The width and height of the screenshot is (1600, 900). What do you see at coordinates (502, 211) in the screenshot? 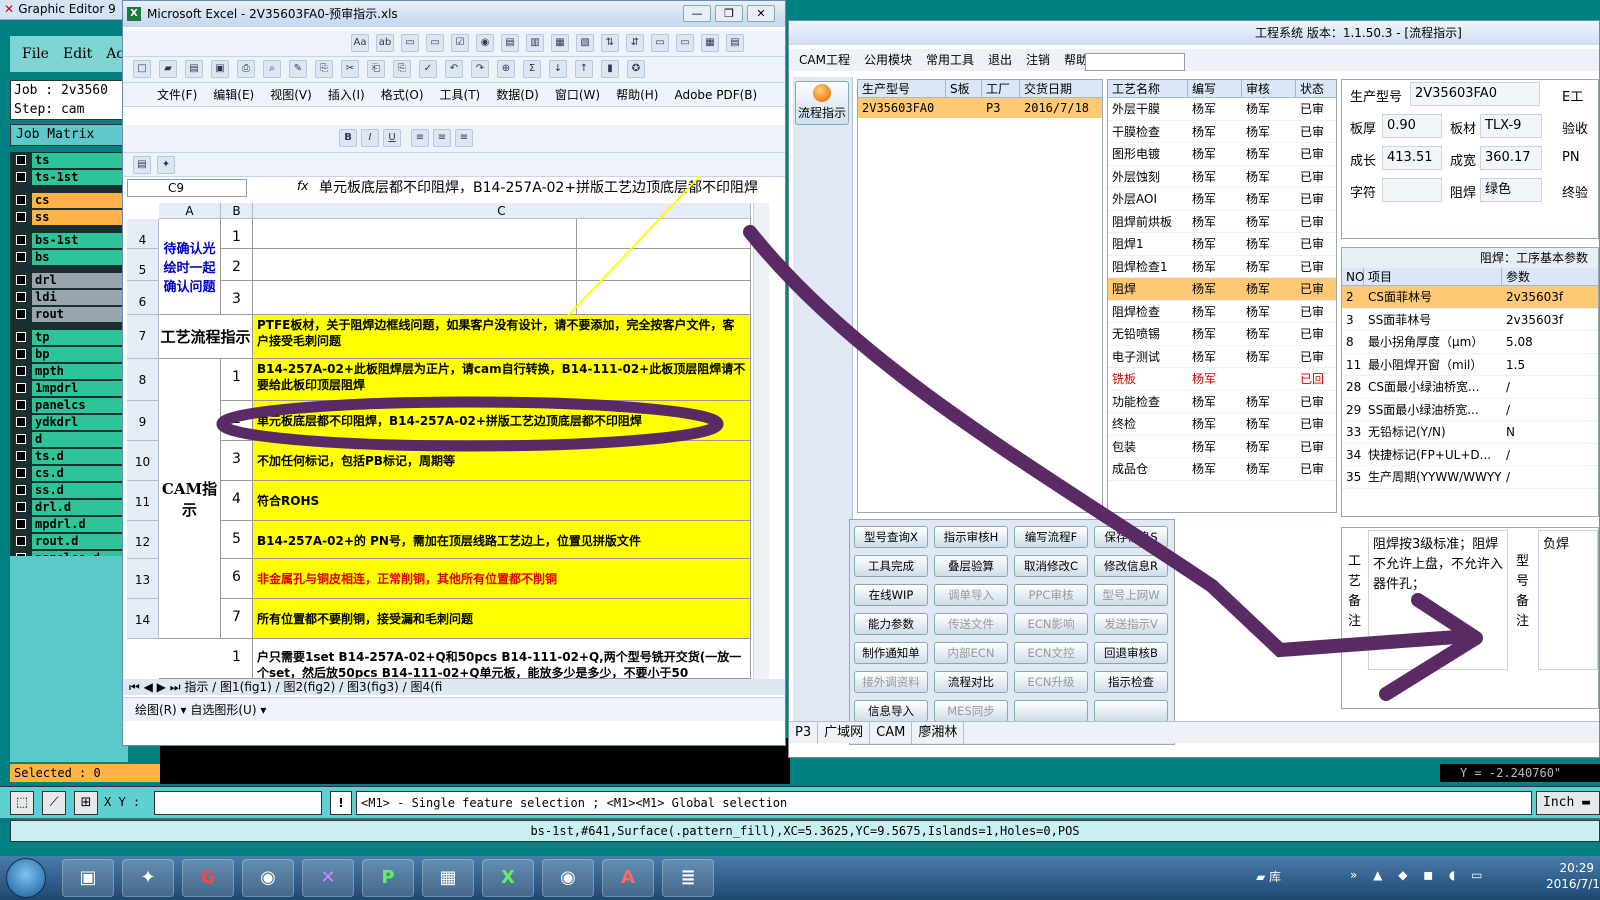
I see `column-header: C` at bounding box center [502, 211].